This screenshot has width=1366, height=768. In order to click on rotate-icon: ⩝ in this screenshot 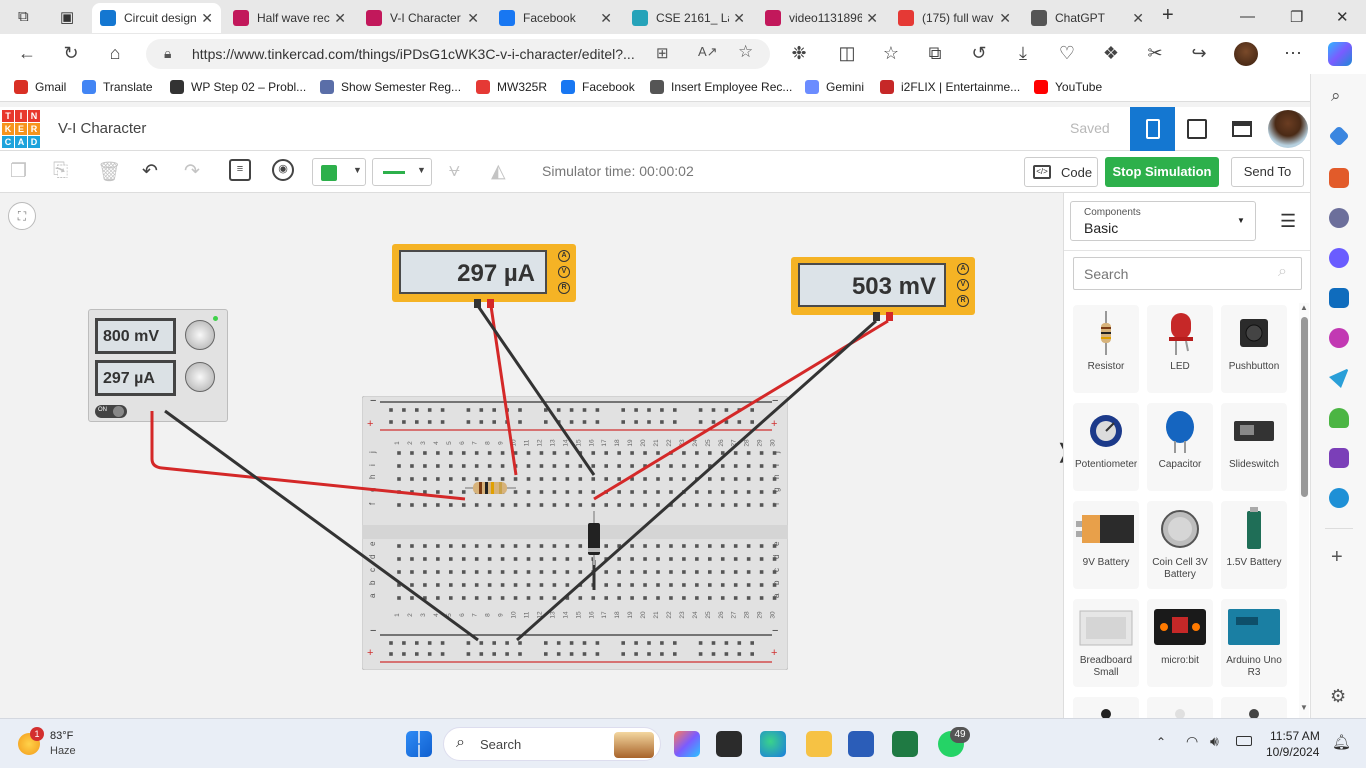, I will do `click(454, 171)`.